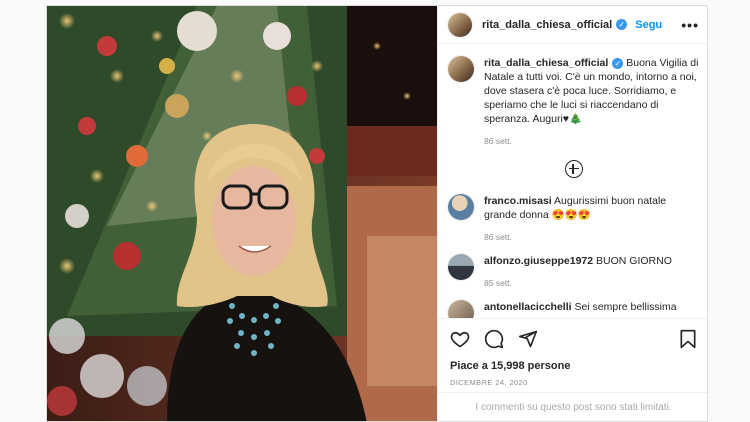  What do you see at coordinates (690, 25) in the screenshot?
I see `more-options-icon: •••` at bounding box center [690, 25].